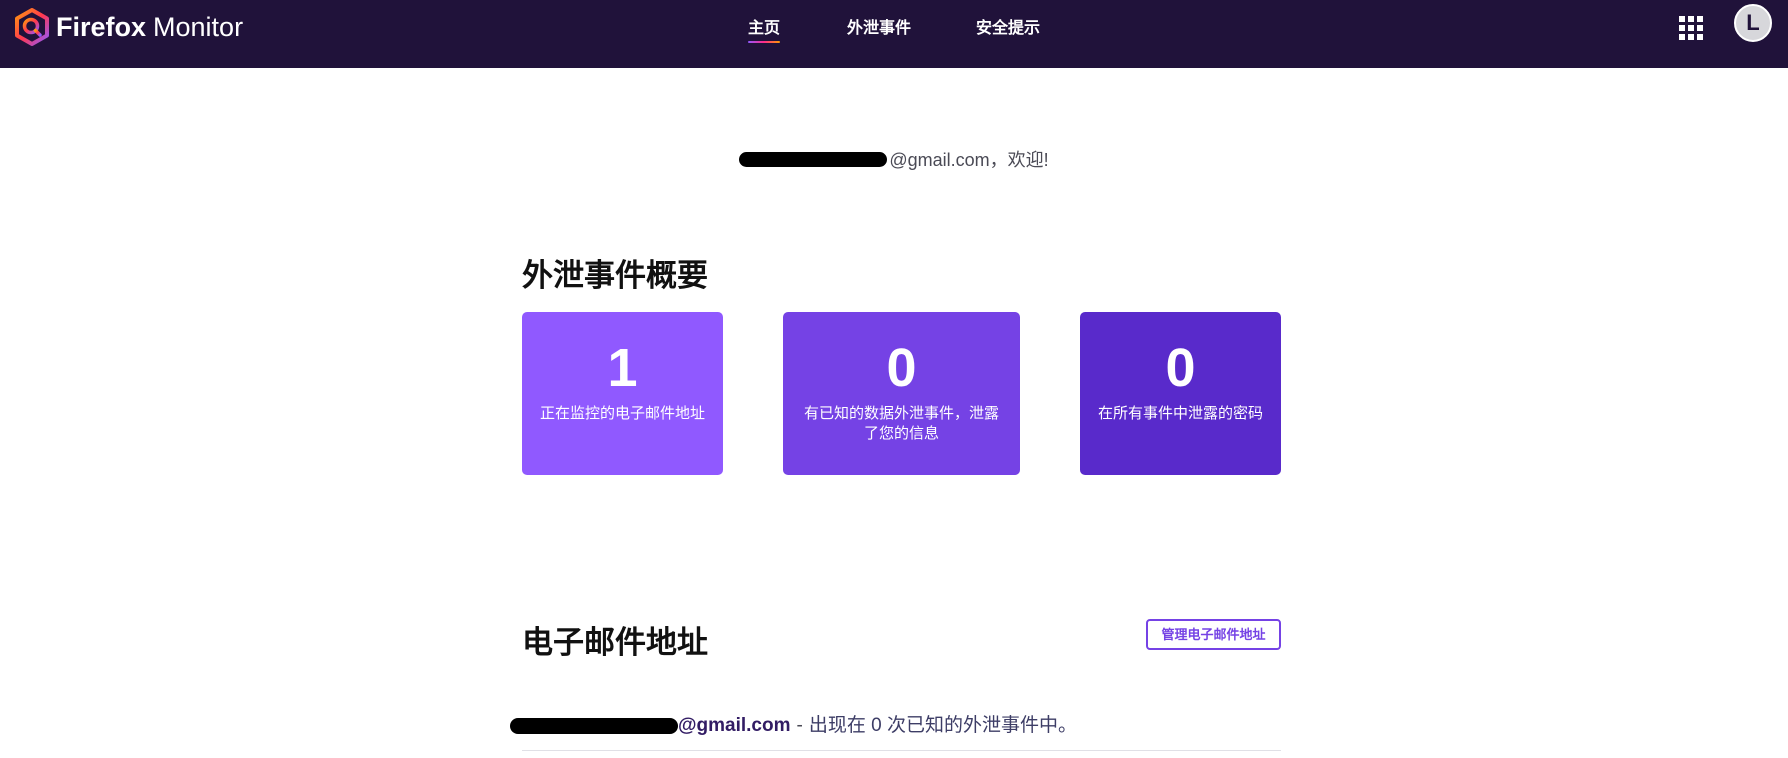  I want to click on stat-card-known-breaches: 0 有已知的数据外泄事件，泄露了您的信息, so click(901, 393).